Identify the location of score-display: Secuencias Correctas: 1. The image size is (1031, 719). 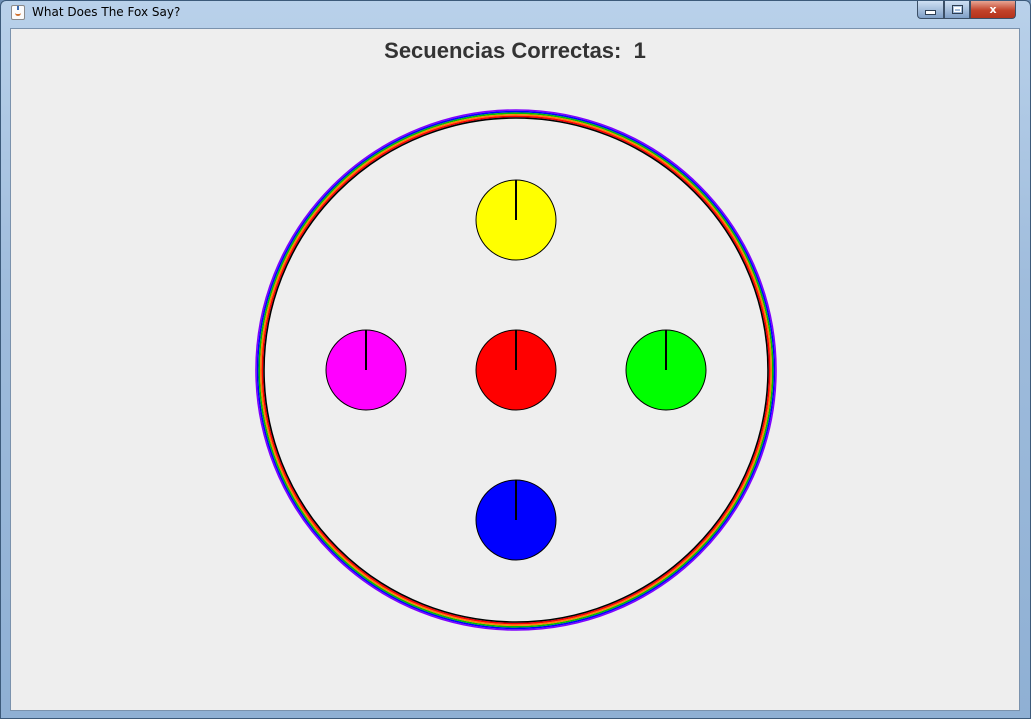
(515, 51).